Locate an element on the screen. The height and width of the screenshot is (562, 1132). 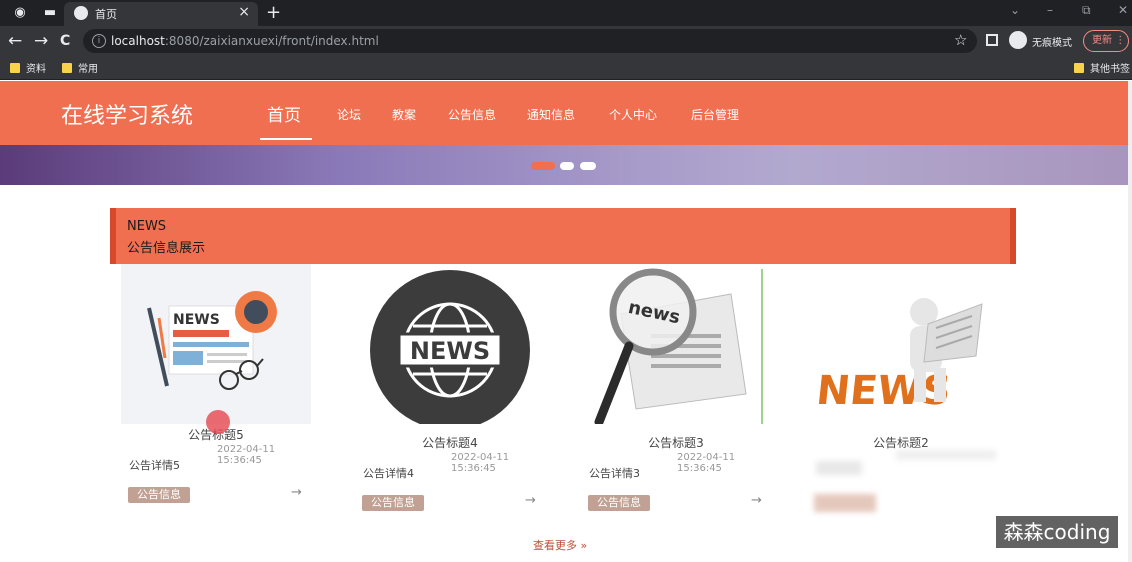
reload-button: C is located at coordinates (65, 41).